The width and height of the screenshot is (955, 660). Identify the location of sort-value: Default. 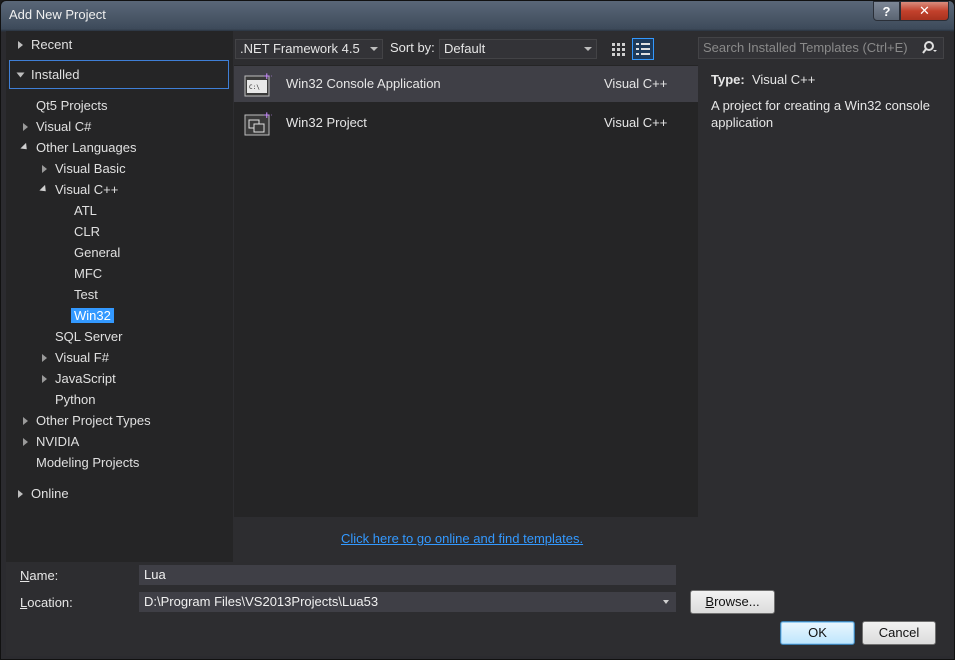
(465, 48).